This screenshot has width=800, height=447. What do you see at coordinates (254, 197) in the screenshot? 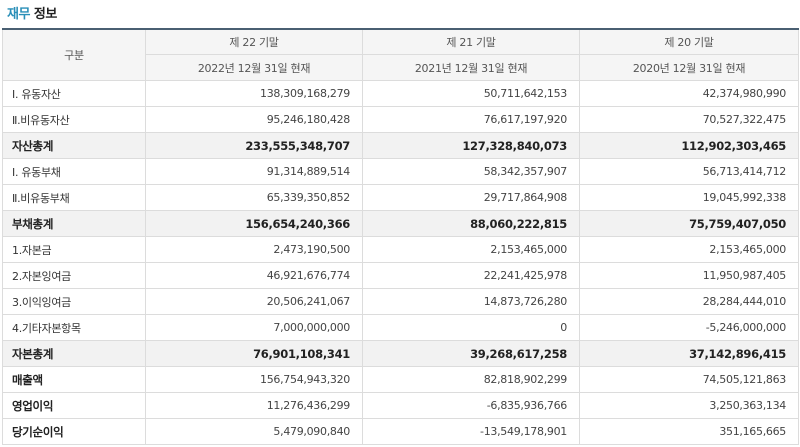
I see `row-value-period-22: 65,339,350,852` at bounding box center [254, 197].